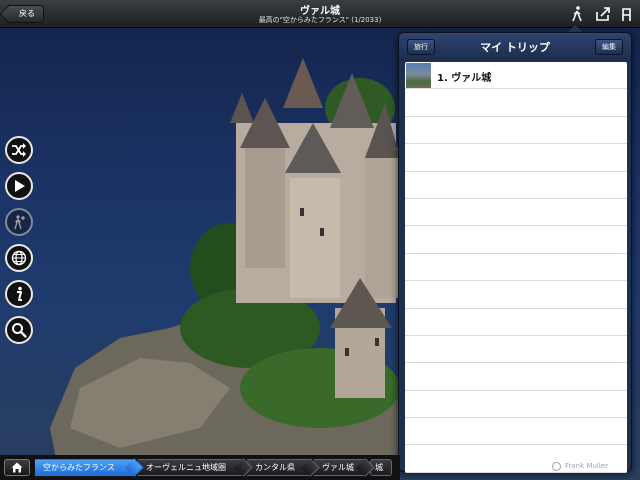  I want to click on breadcrumb-item-france: 空からみたフランス, so click(85, 467).